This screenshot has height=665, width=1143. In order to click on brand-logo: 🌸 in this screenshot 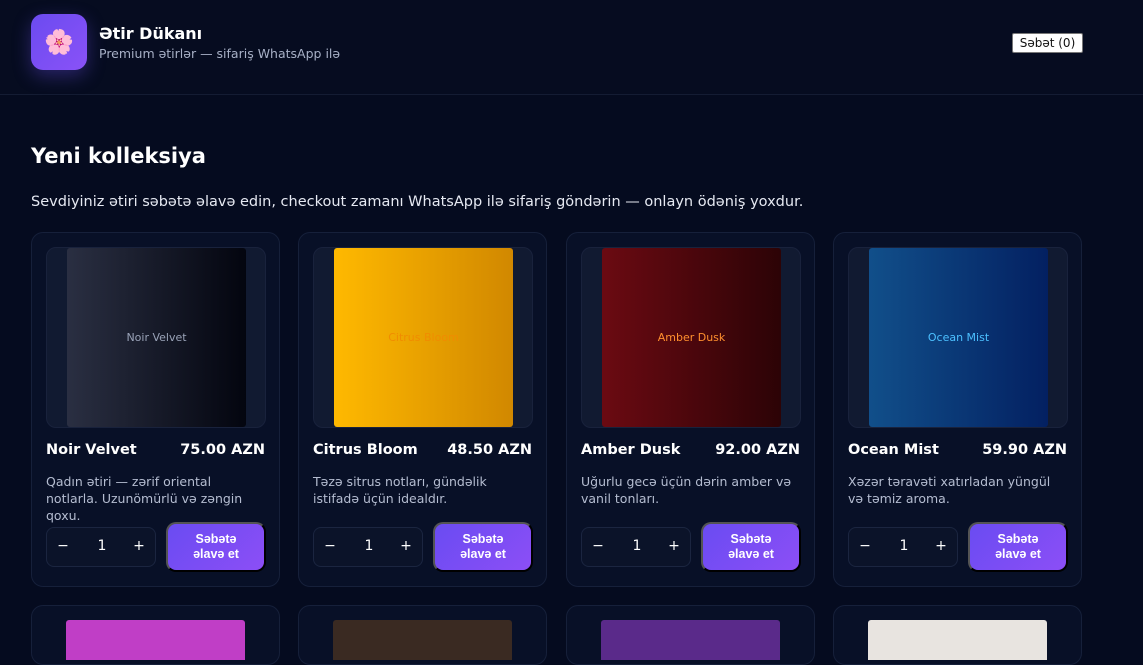, I will do `click(59, 42)`.